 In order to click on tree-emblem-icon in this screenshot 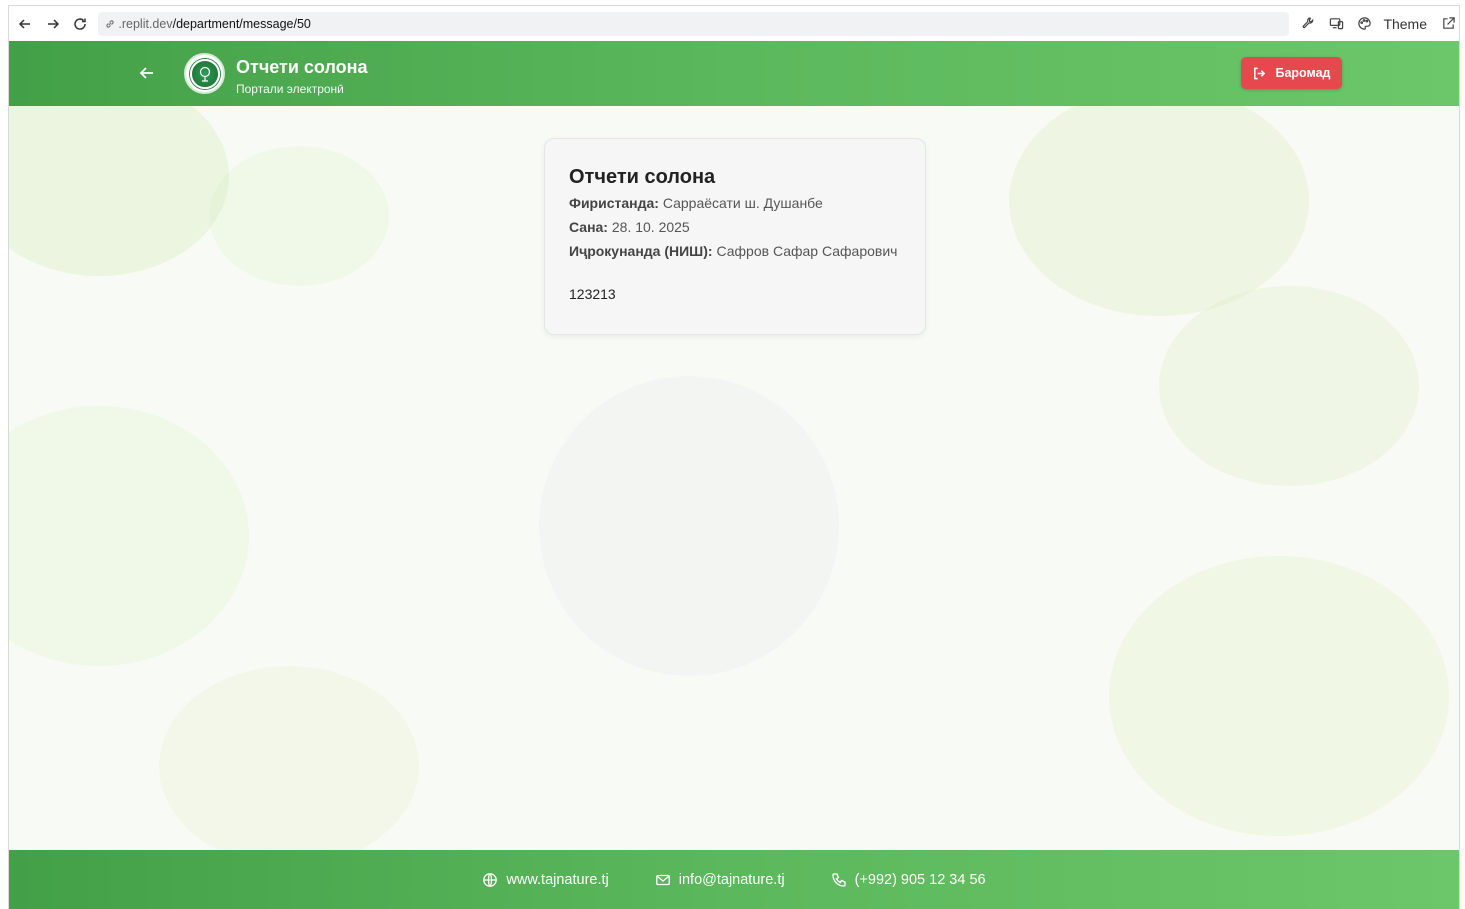, I will do `click(204, 74)`.